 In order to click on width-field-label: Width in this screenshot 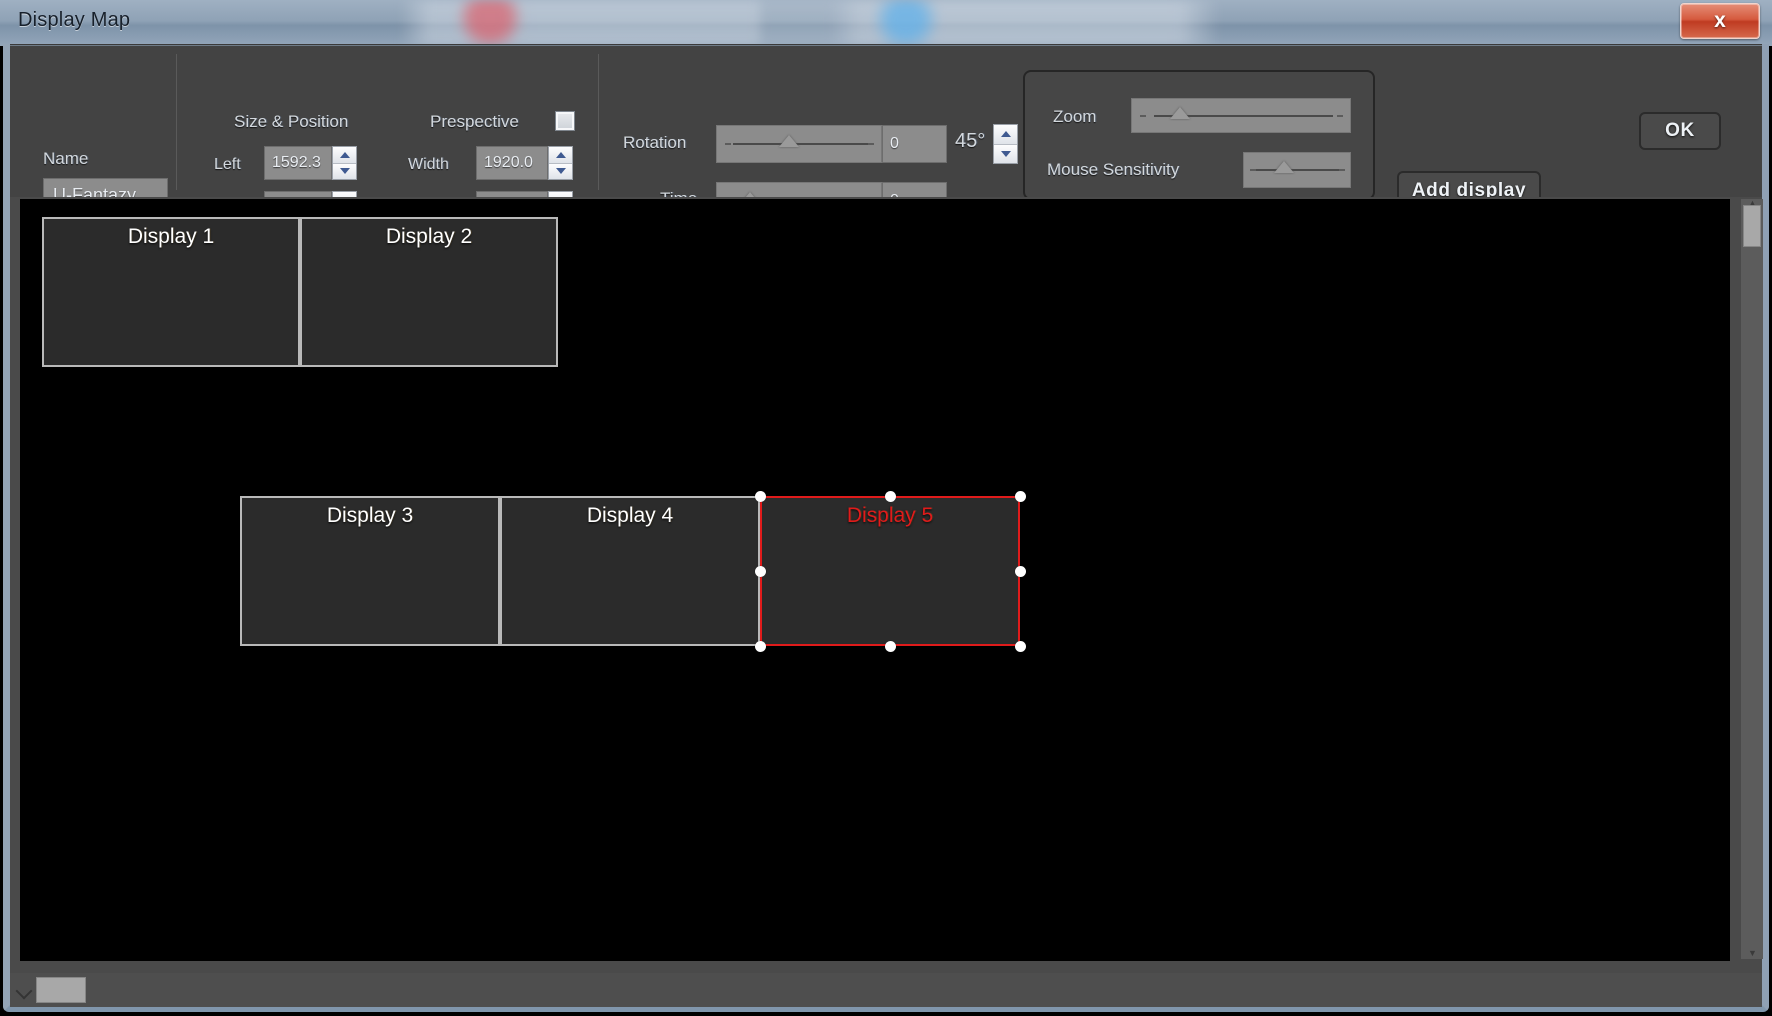, I will do `click(428, 164)`.